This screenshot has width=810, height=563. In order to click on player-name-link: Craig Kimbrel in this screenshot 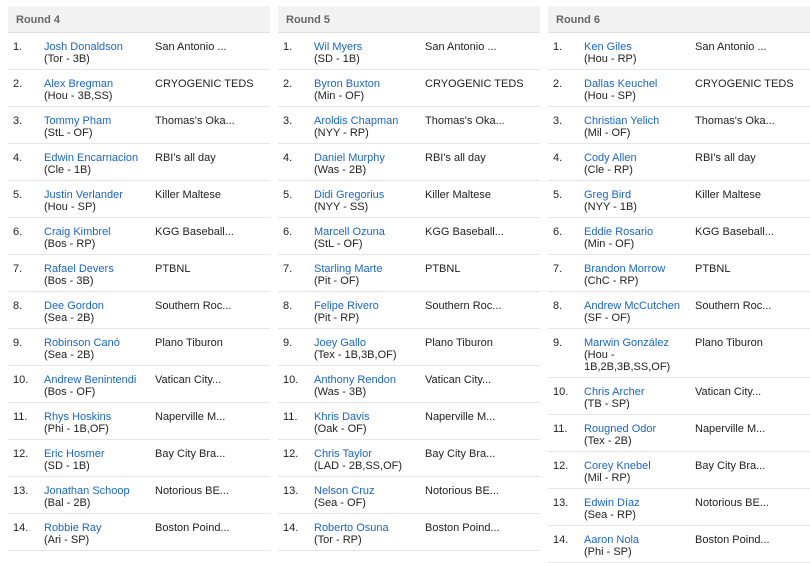, I will do `click(98, 232)`.